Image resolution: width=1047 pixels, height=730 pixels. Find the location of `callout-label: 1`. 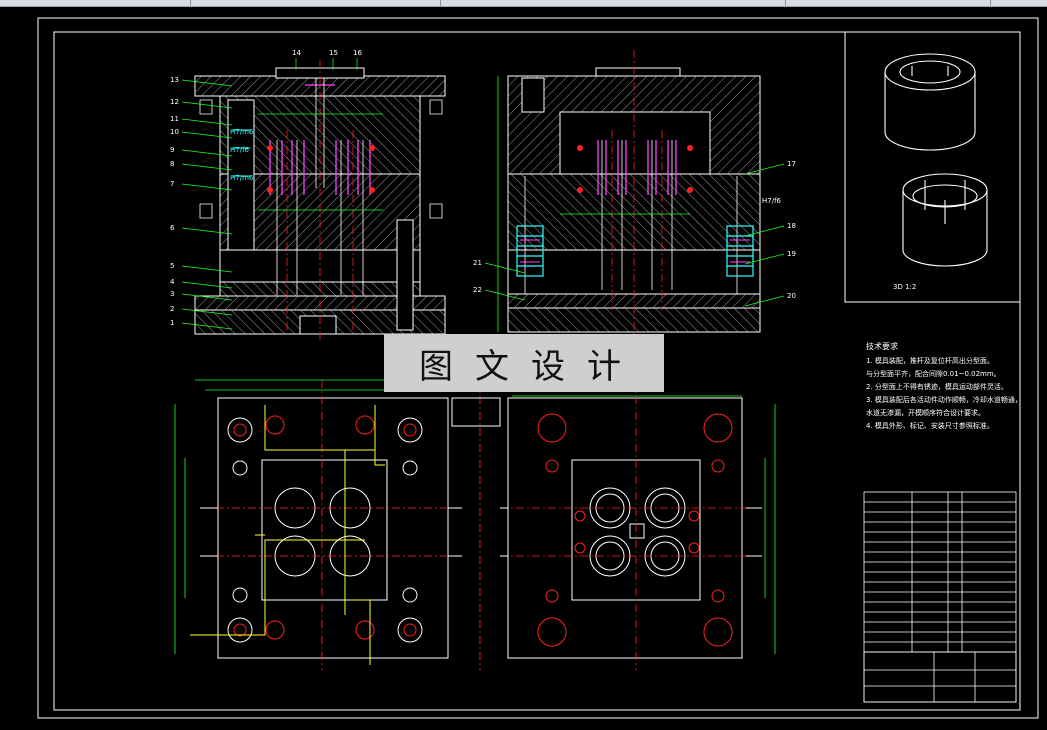

callout-label: 1 is located at coordinates (172, 323).